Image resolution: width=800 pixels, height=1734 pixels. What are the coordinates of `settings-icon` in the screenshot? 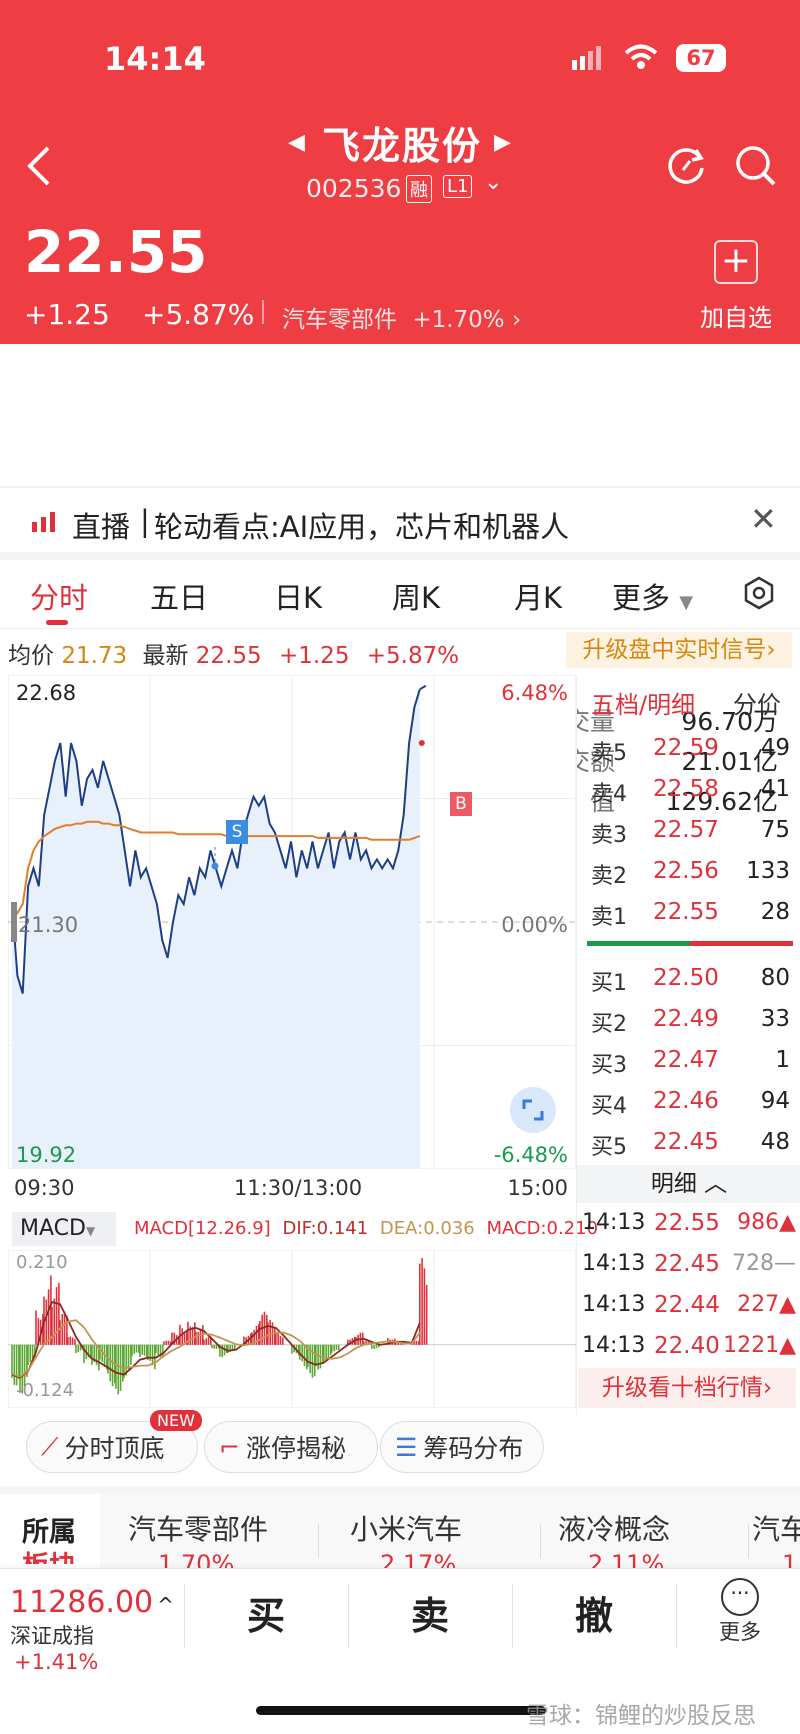 It's located at (759, 595).